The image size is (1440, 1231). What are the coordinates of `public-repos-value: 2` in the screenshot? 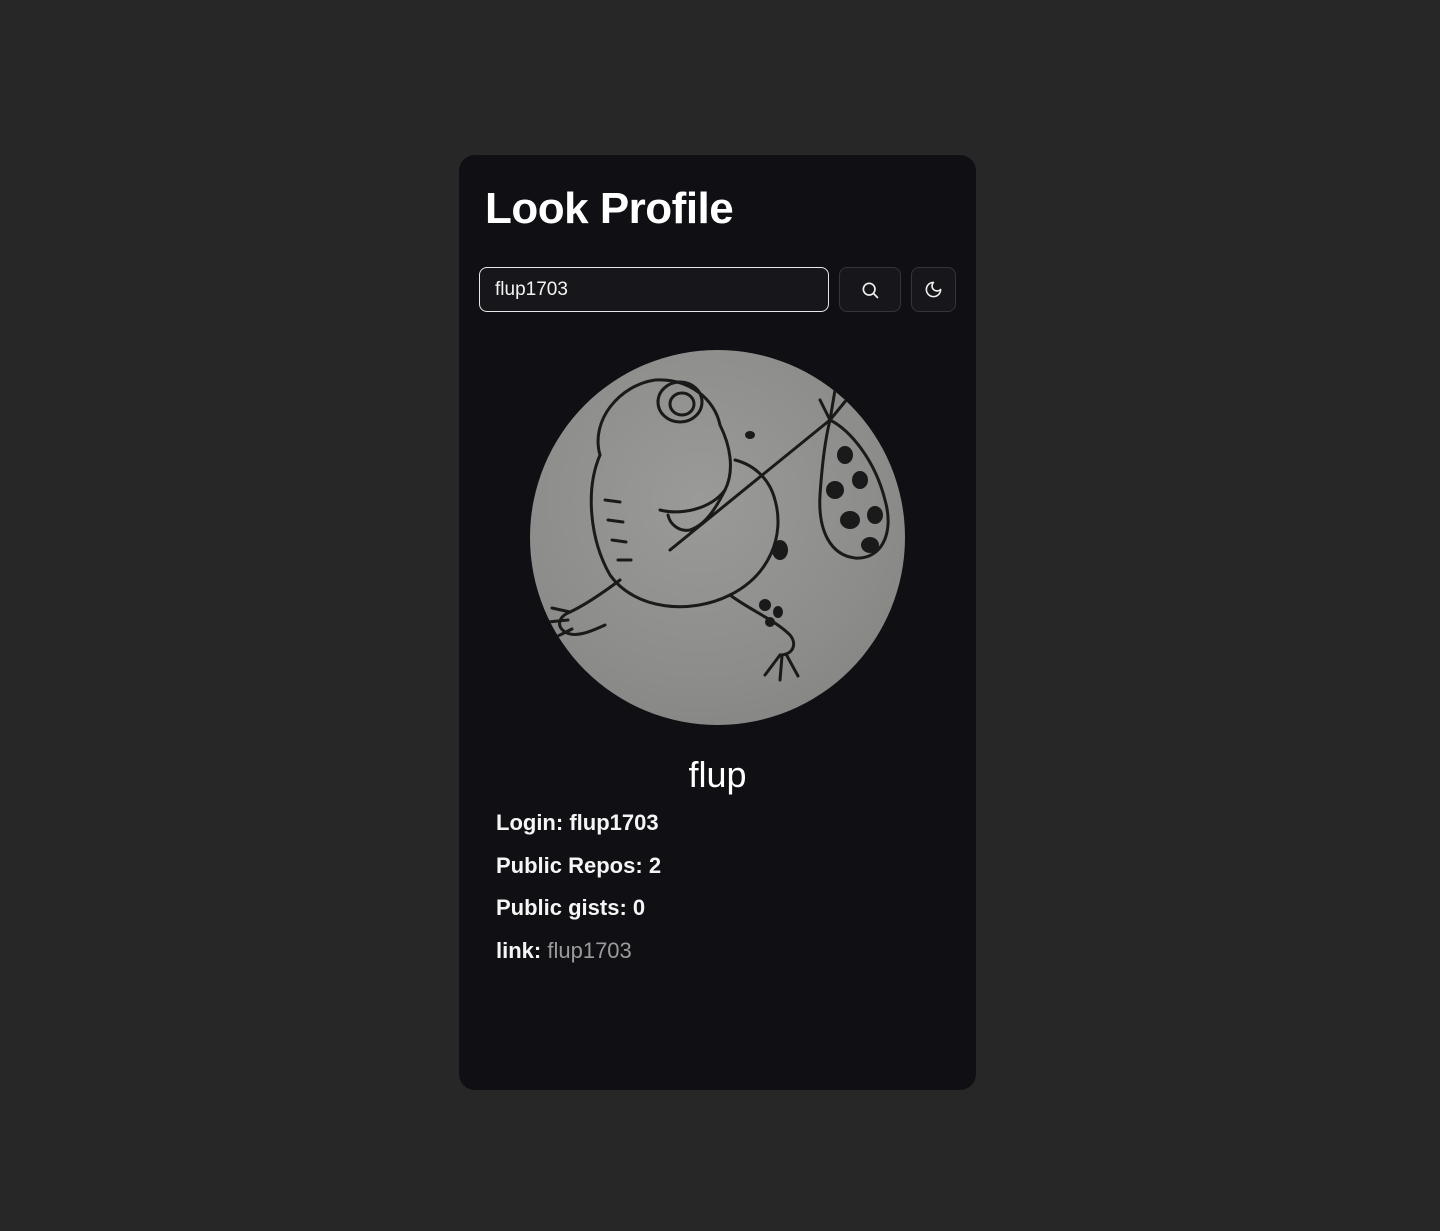 It's located at (655, 865).